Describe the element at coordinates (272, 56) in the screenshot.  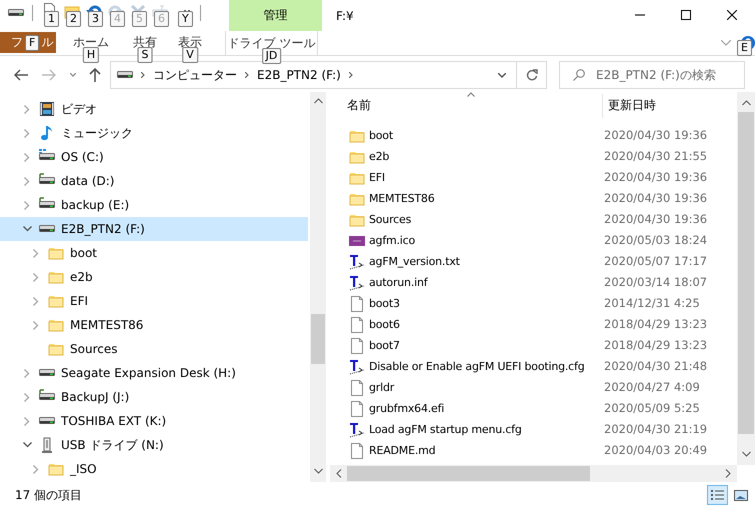
I see `keytip-tooltip: JD` at that location.